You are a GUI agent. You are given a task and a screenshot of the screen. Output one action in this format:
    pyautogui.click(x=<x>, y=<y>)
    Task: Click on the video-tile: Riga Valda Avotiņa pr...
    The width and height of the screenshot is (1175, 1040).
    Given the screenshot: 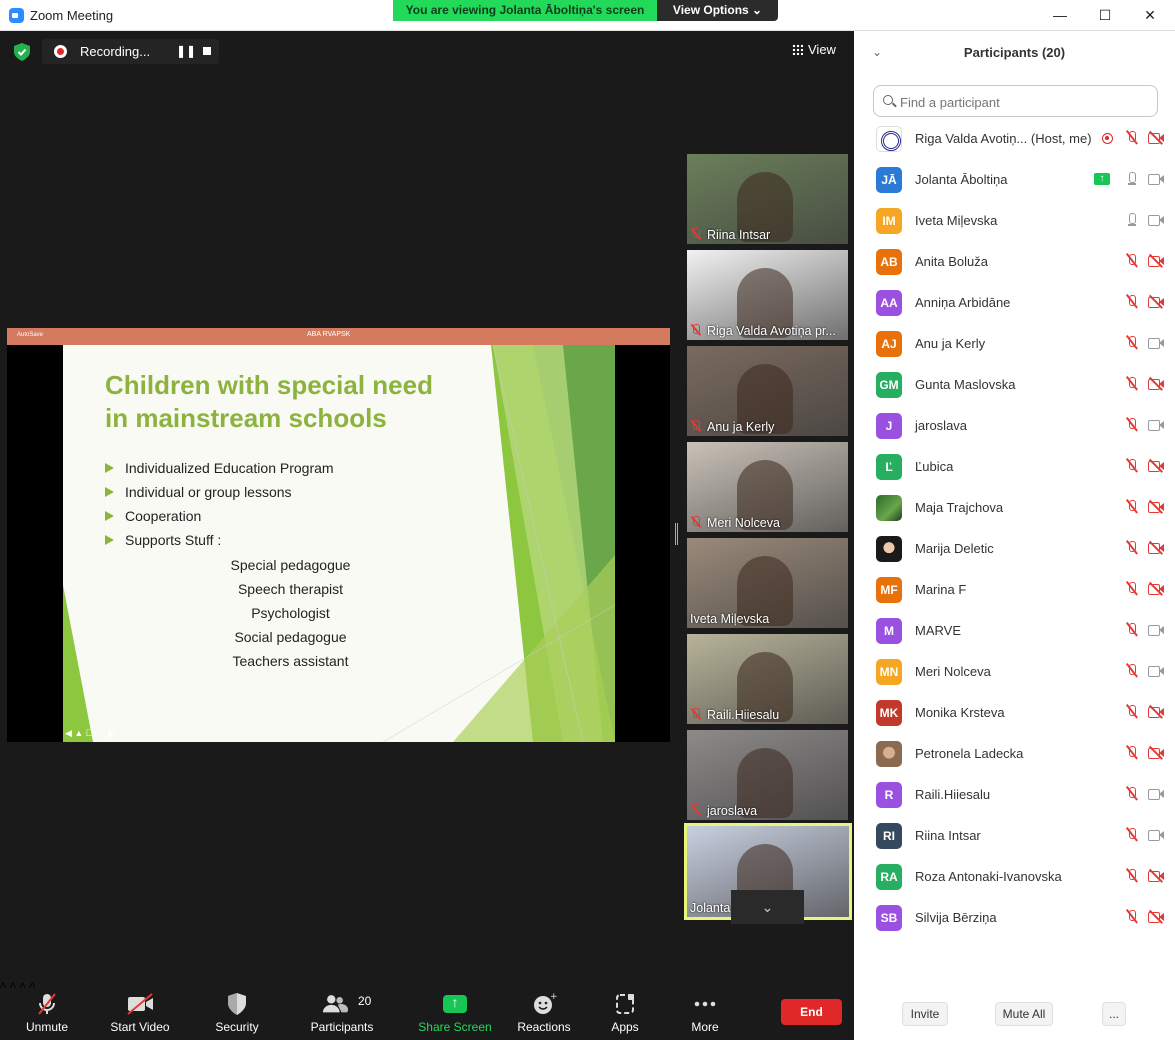 What is the action you would take?
    pyautogui.click(x=767, y=295)
    